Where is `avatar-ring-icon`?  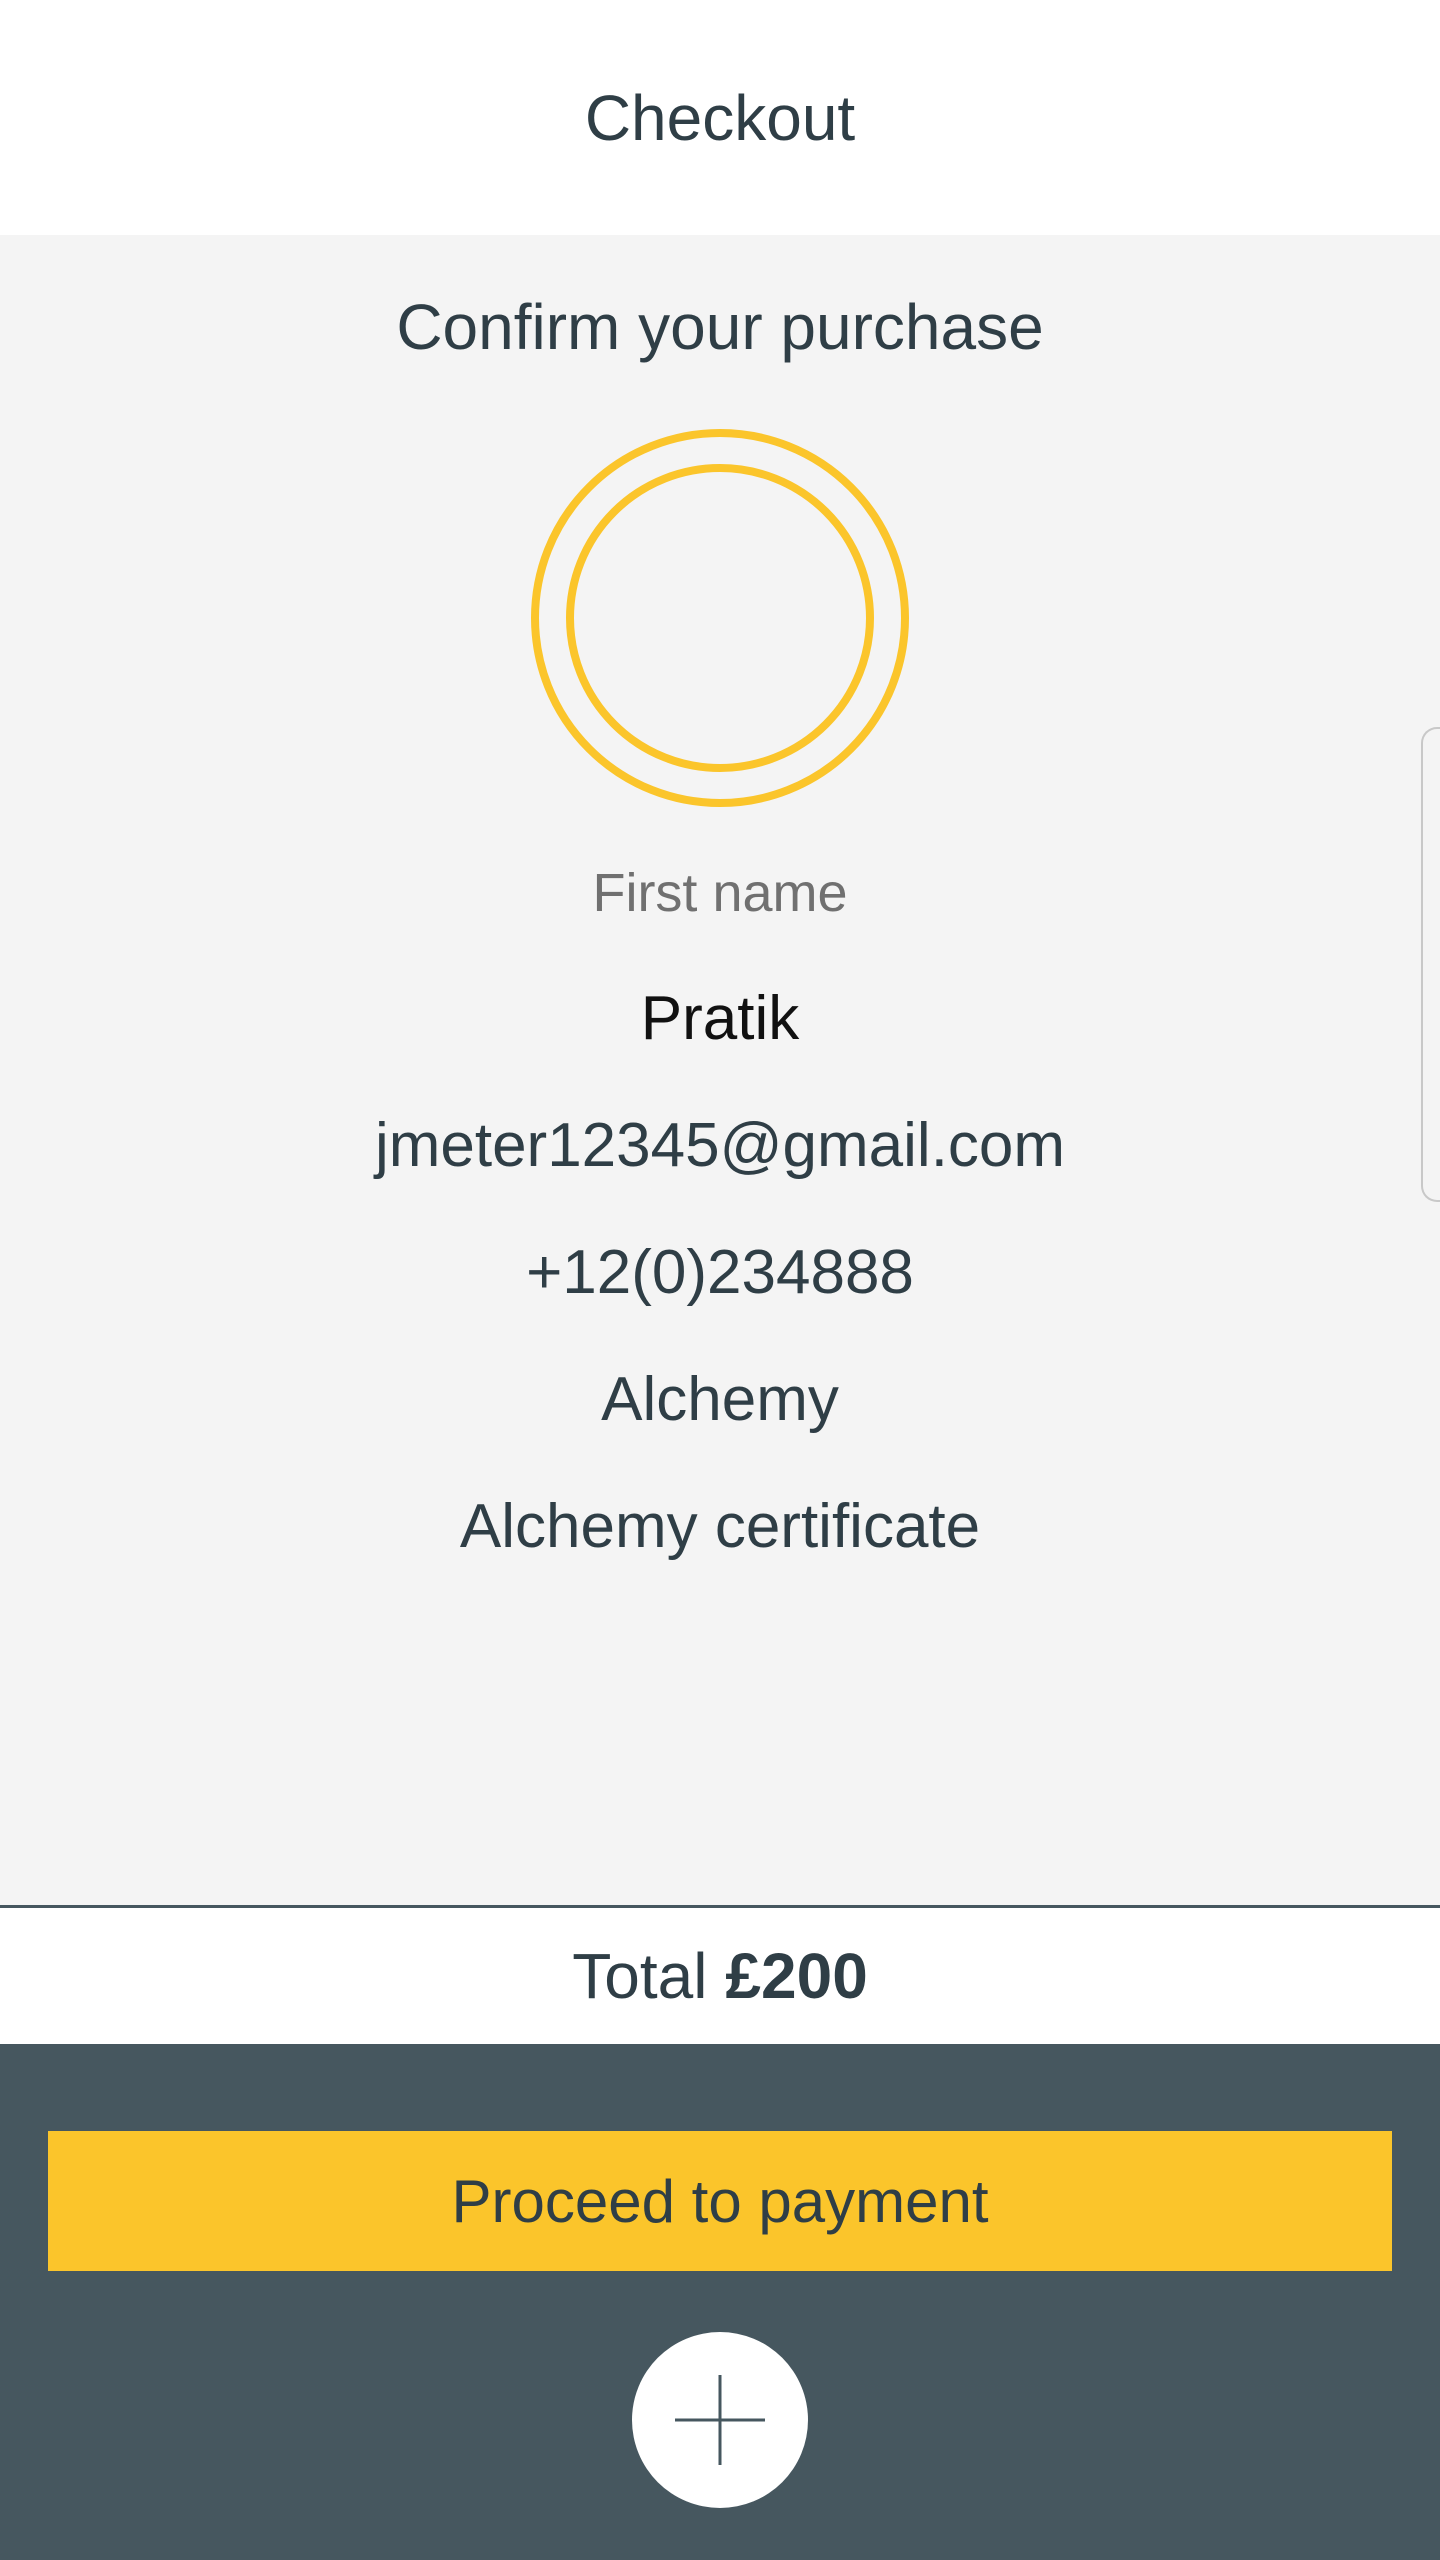 avatar-ring-icon is located at coordinates (720, 618).